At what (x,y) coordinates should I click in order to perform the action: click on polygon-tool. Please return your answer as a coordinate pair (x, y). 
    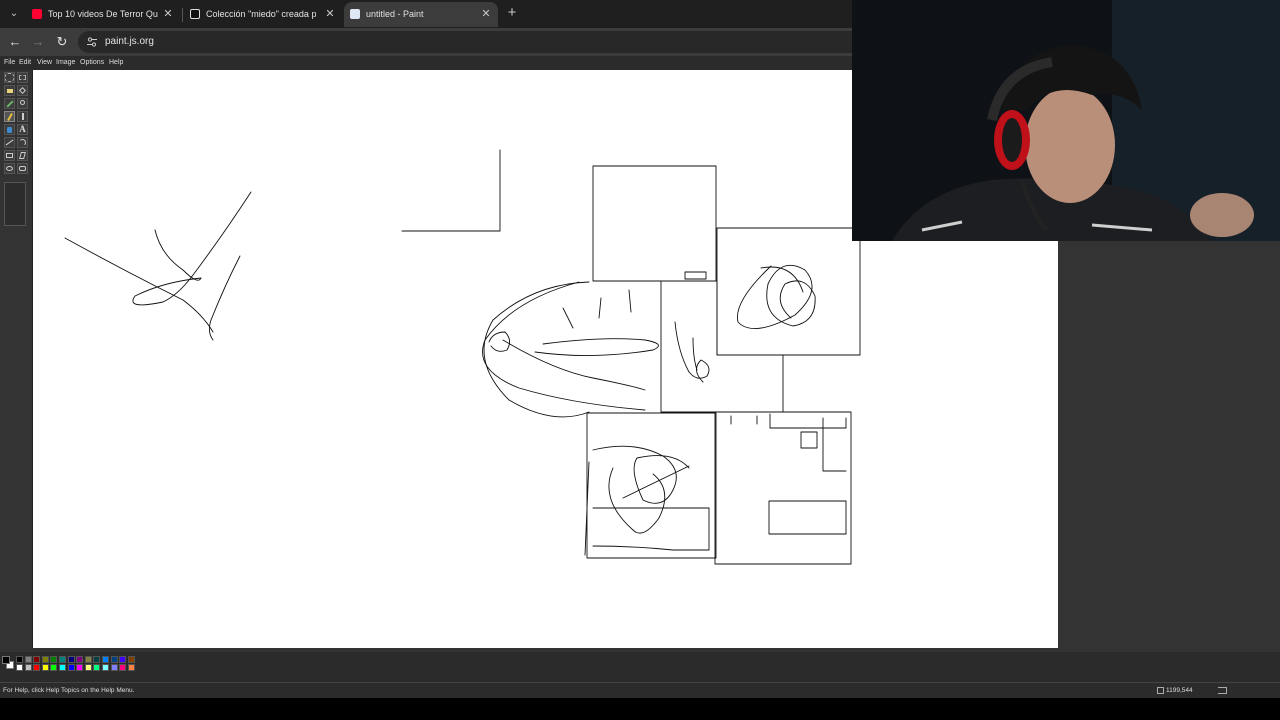
    Looking at the image, I should click on (22, 155).